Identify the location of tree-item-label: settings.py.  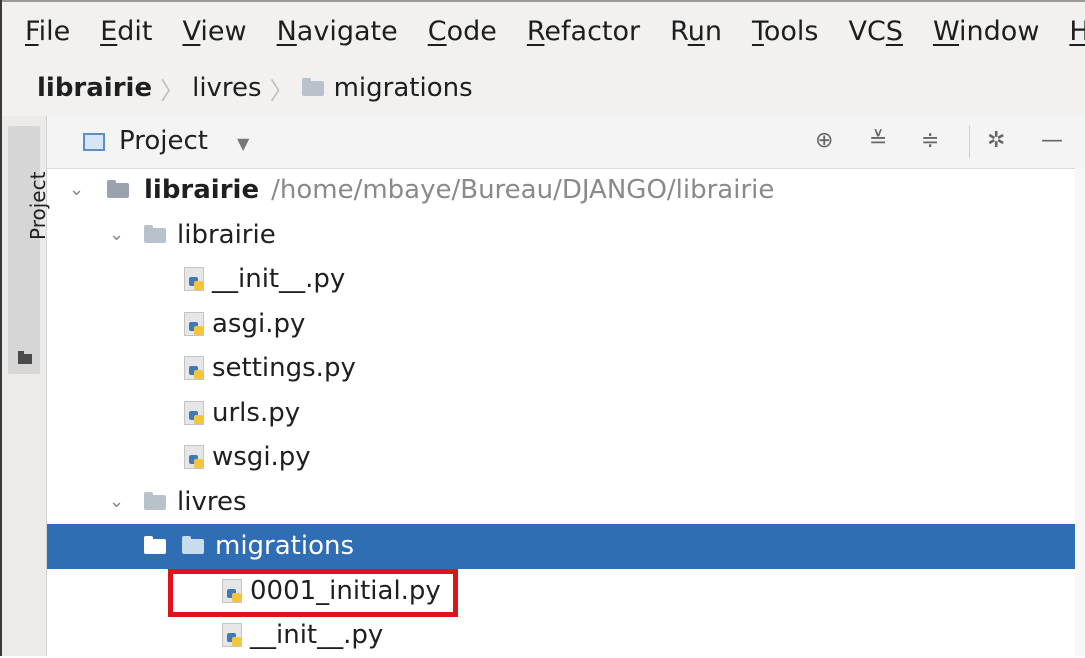
(284, 368).